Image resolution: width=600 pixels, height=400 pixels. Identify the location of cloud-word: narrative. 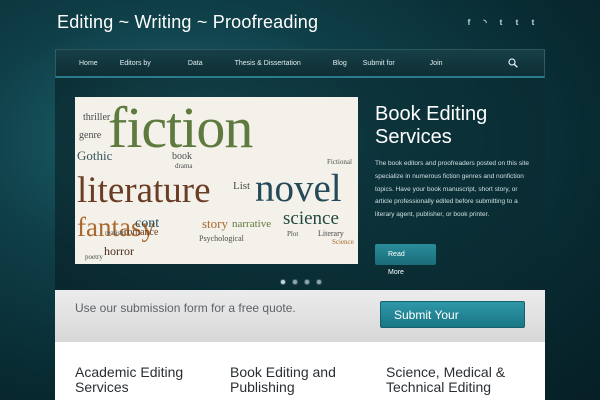
(252, 224).